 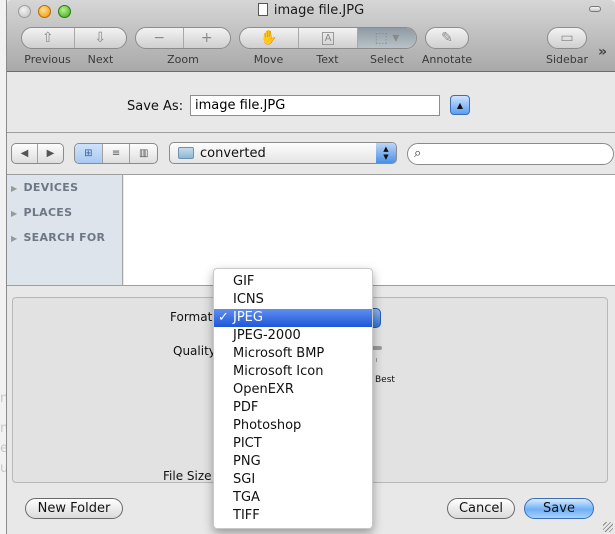 I want to click on next-label: Next, so click(x=100, y=59).